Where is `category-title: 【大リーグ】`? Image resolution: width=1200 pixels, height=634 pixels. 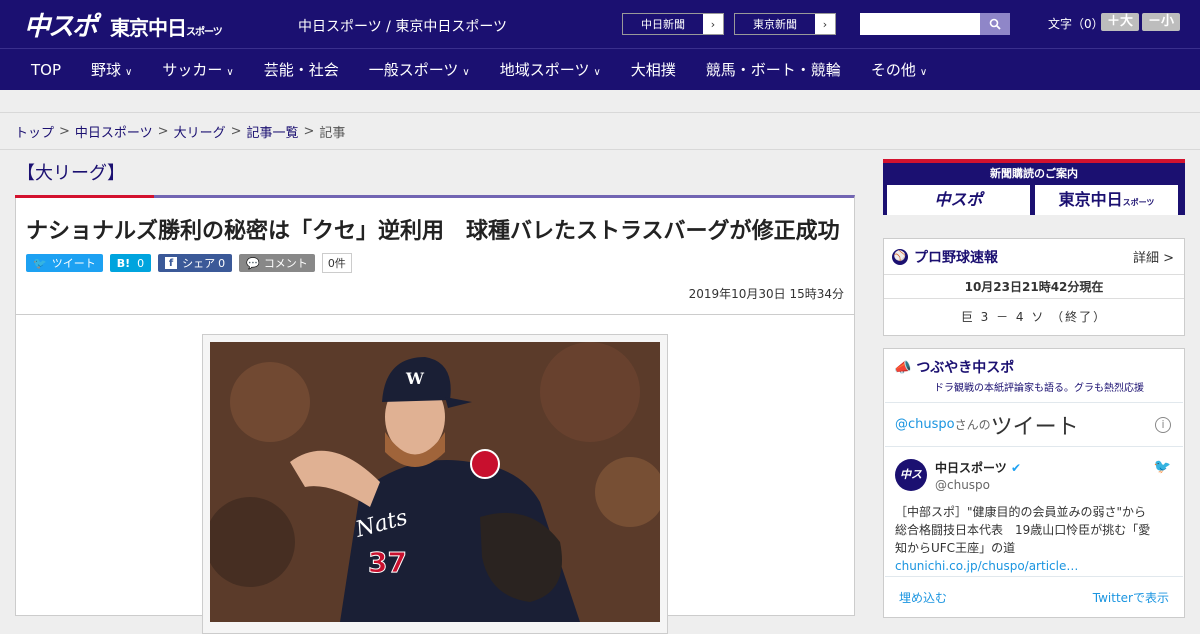 category-title: 【大リーグ】 is located at coordinates (71, 173).